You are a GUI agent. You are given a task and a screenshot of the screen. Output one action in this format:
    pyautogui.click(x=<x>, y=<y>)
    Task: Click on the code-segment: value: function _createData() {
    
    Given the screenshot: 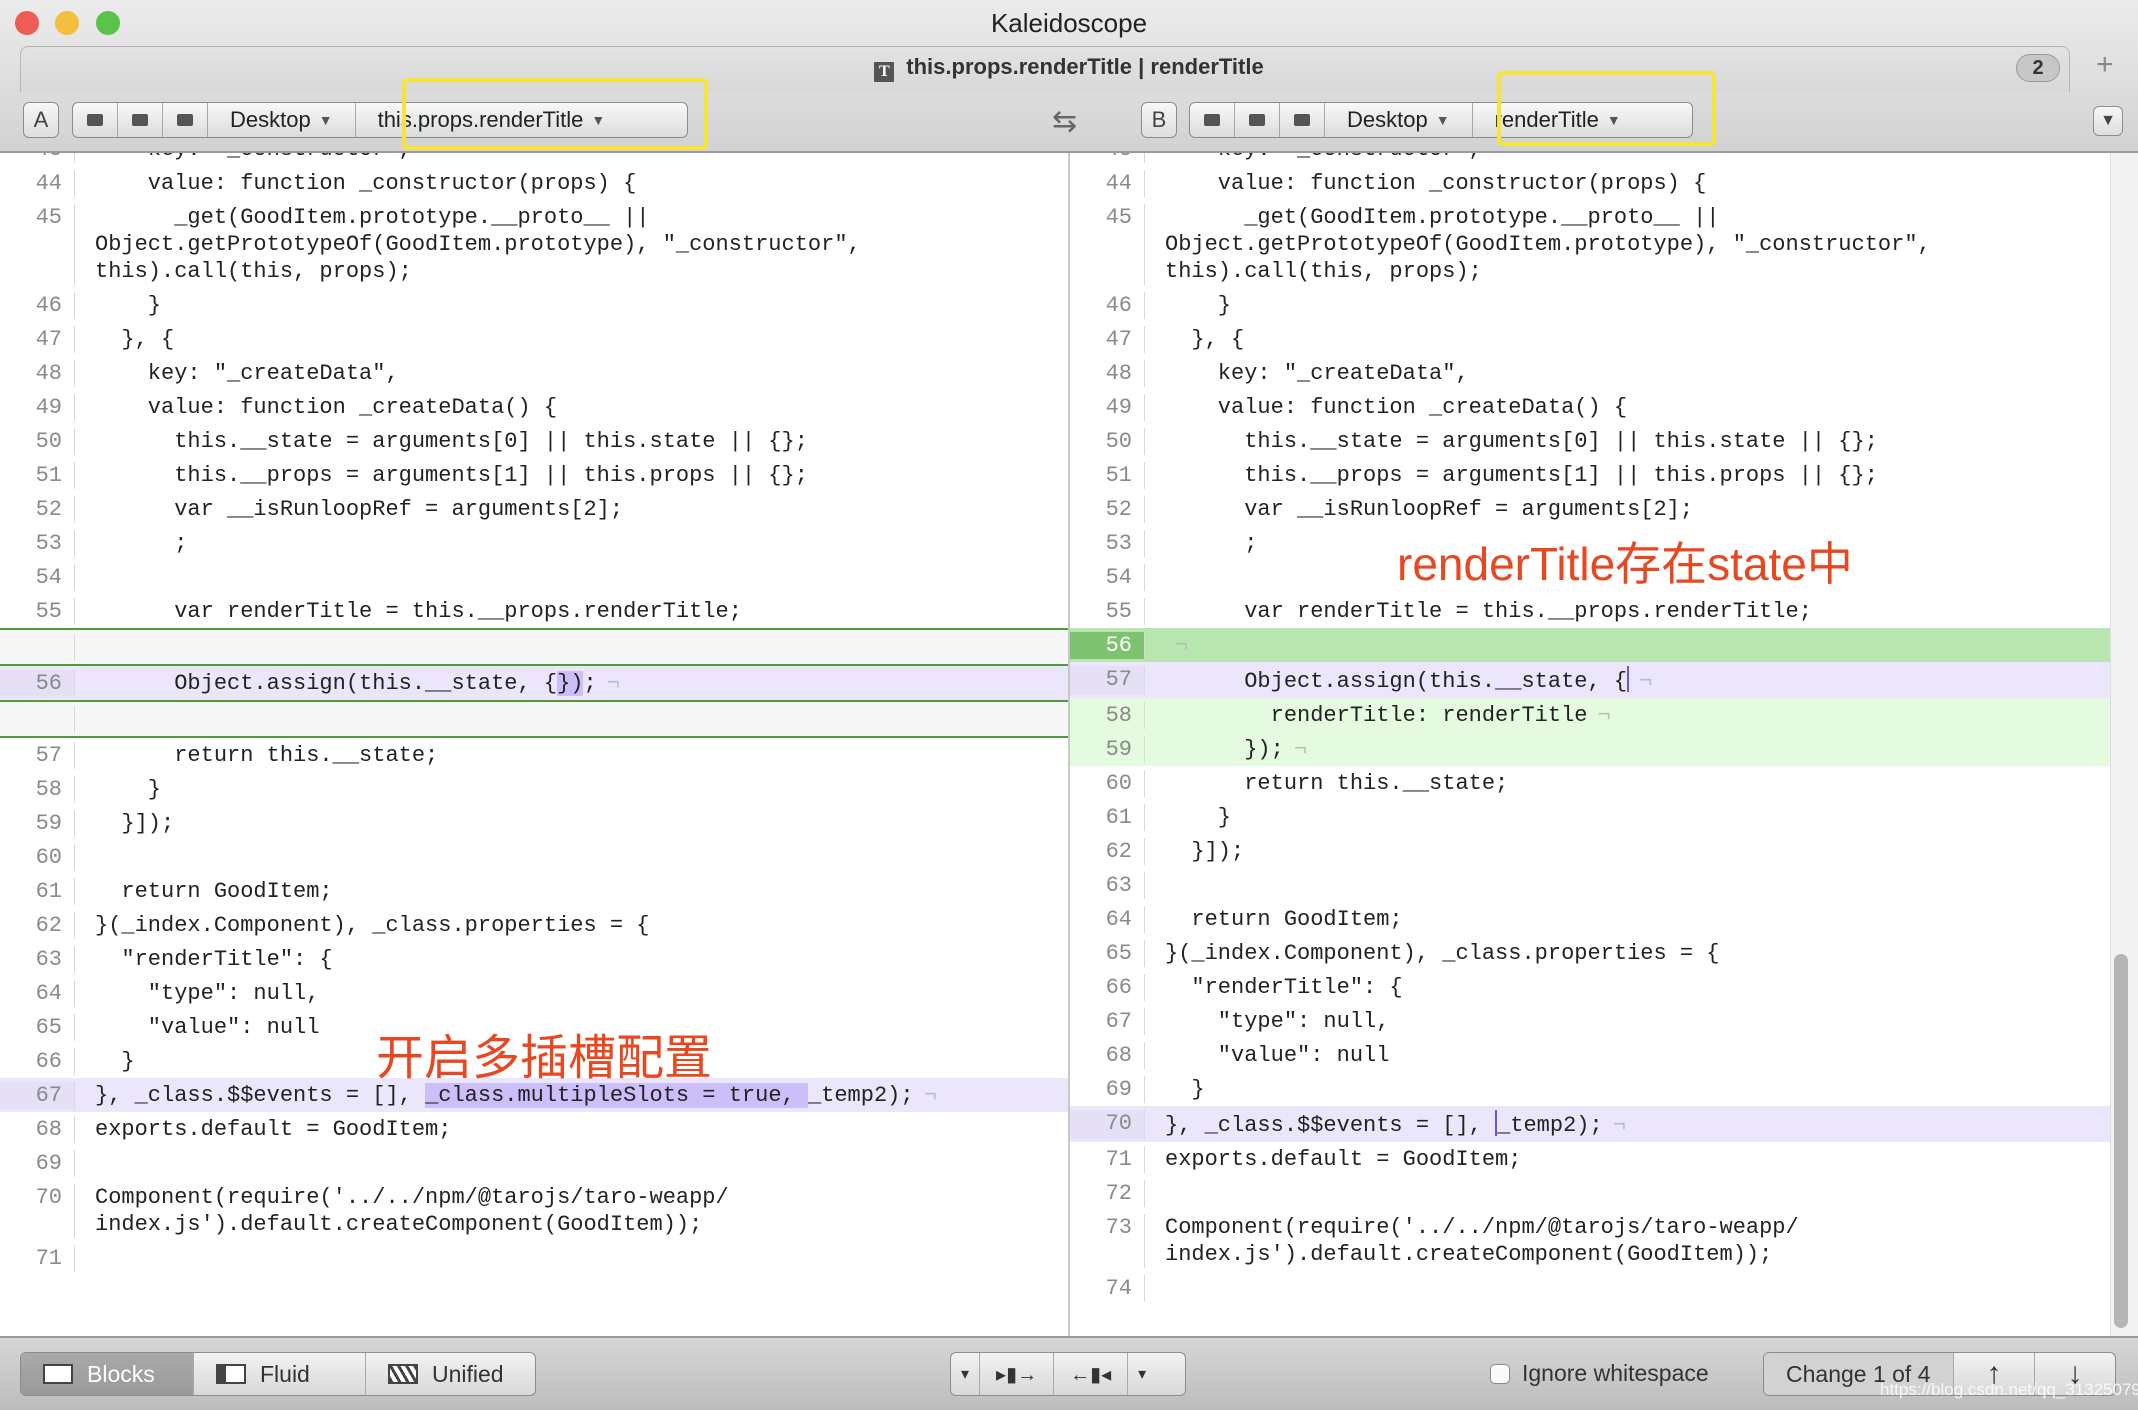 What is the action you would take?
    pyautogui.click(x=1396, y=407)
    